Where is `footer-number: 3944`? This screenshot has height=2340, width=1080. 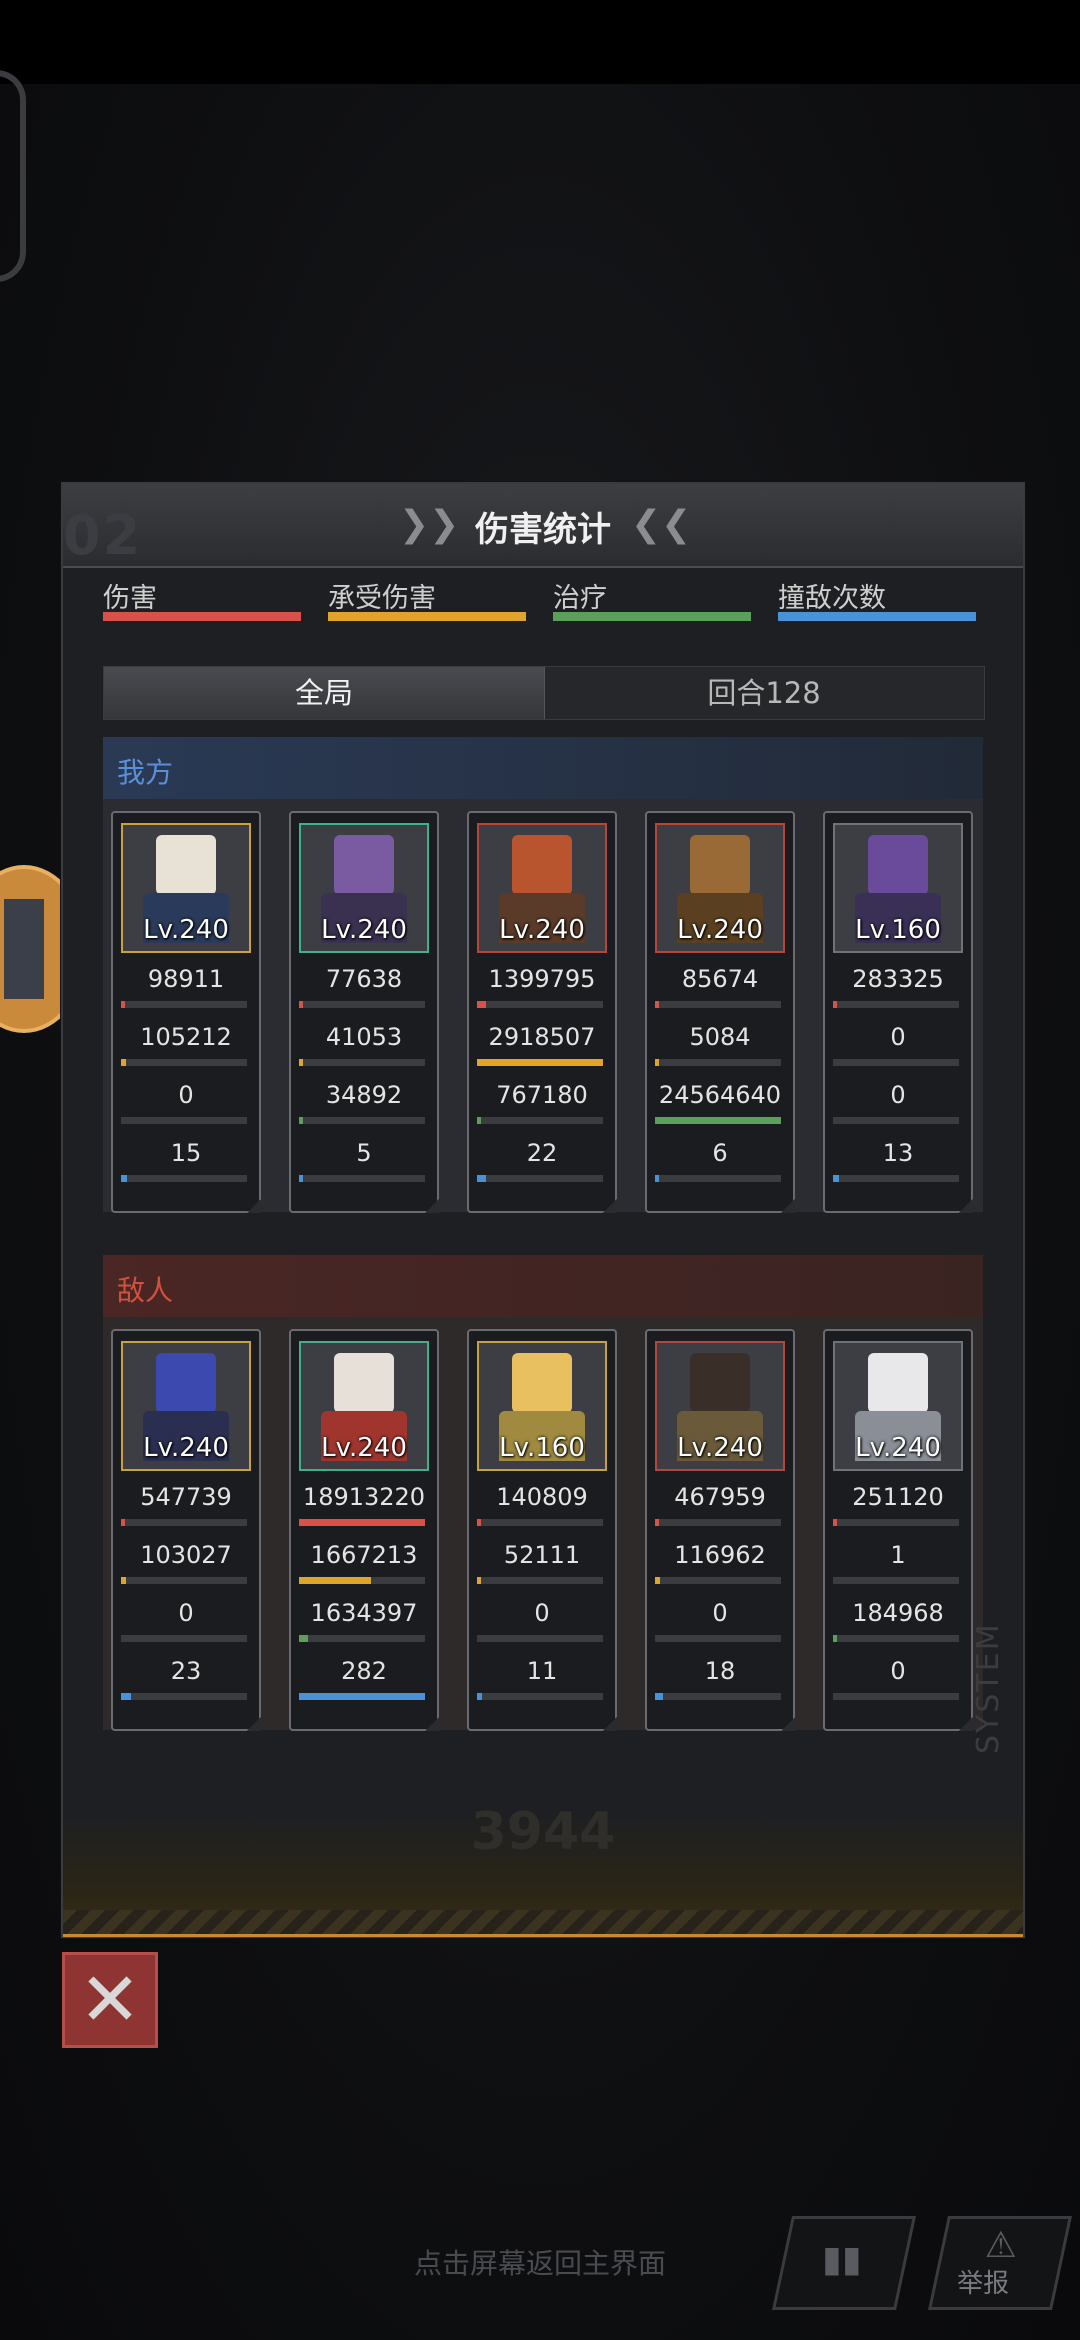 footer-number: 3944 is located at coordinates (543, 1832).